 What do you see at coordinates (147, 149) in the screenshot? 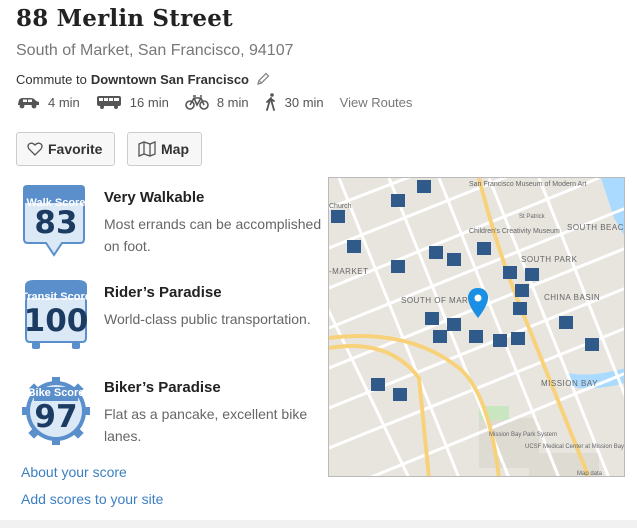
I see `map-icon` at bounding box center [147, 149].